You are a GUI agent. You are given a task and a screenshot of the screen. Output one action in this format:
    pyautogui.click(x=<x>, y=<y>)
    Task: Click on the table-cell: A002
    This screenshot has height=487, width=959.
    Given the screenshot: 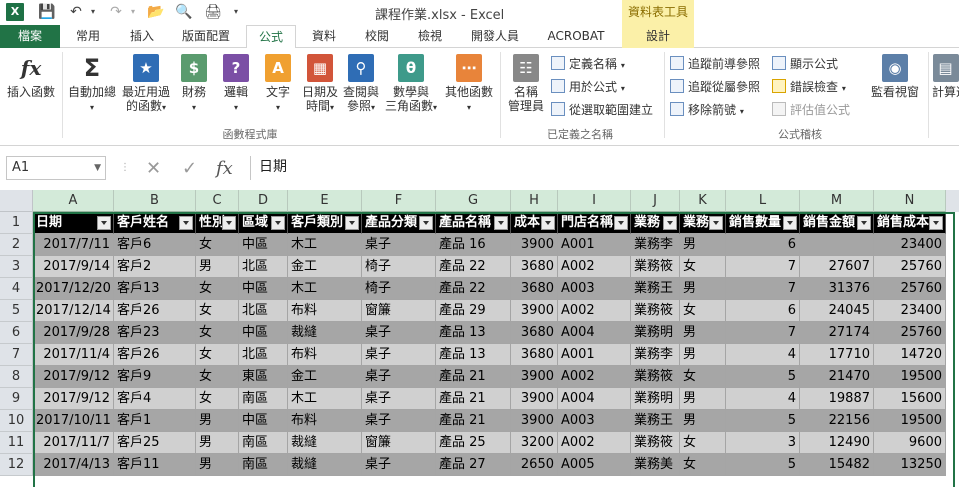 What is the action you would take?
    pyautogui.click(x=594, y=311)
    